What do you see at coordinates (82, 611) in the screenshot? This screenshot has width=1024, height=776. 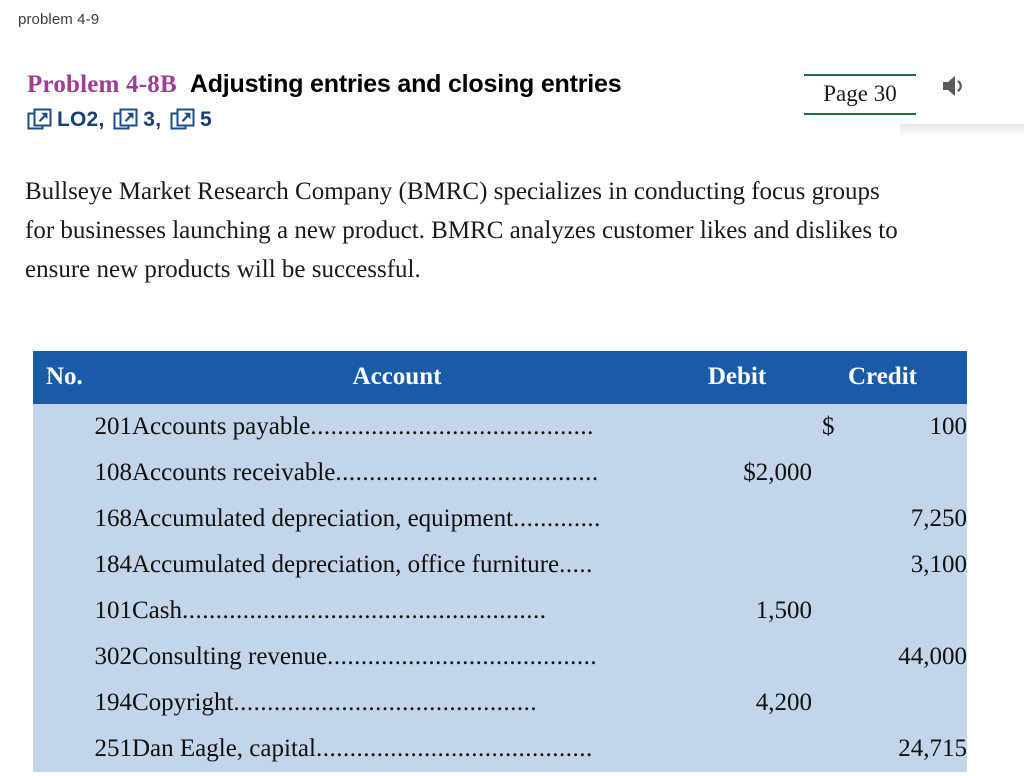 I see `cell-account-number: 101` at bounding box center [82, 611].